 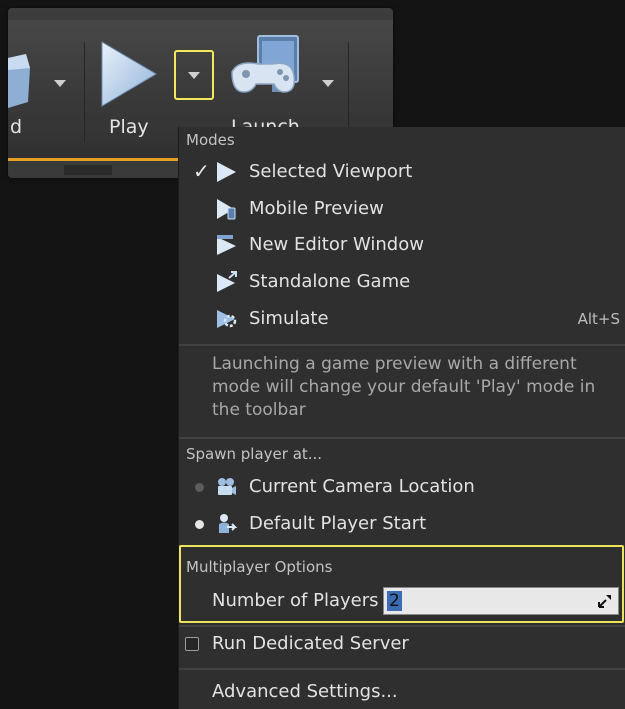 I want to click on modes-header: Modes, so click(x=210, y=140).